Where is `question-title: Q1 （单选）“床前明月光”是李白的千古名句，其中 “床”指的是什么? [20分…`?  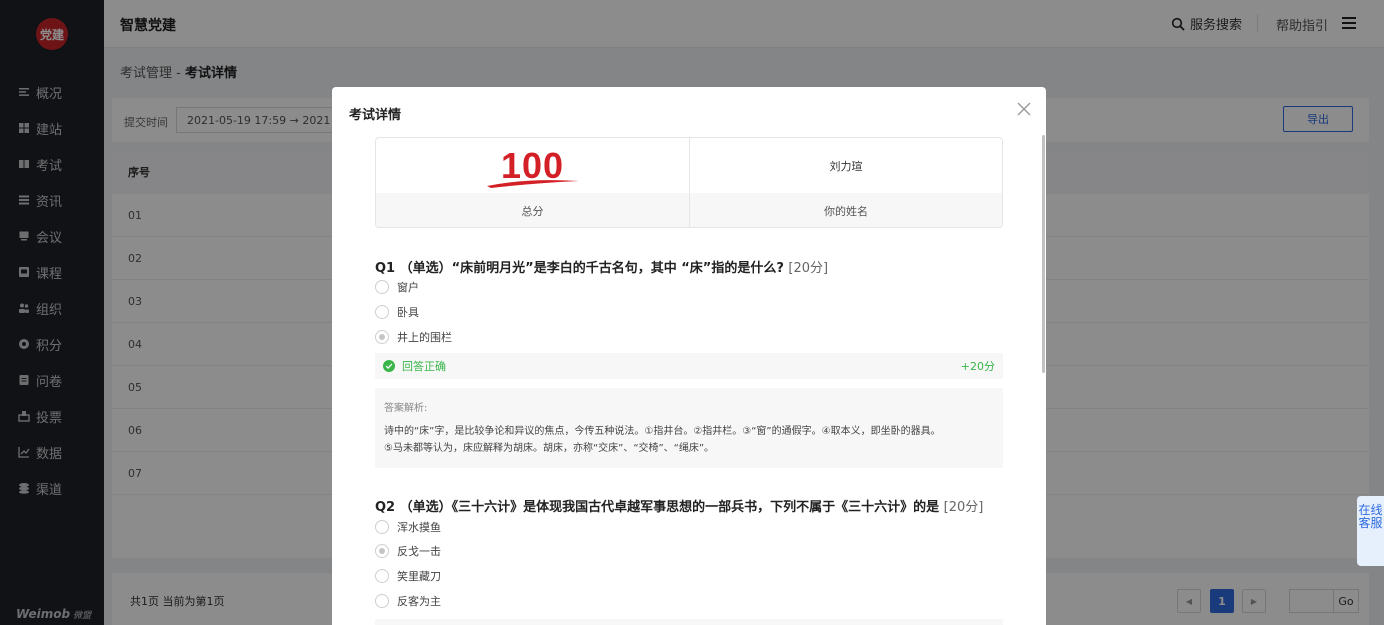 question-title: Q1 （单选）“床前明月光”是李白的千古名句，其中 “床”指的是什么? [20分… is located at coordinates (601, 266).